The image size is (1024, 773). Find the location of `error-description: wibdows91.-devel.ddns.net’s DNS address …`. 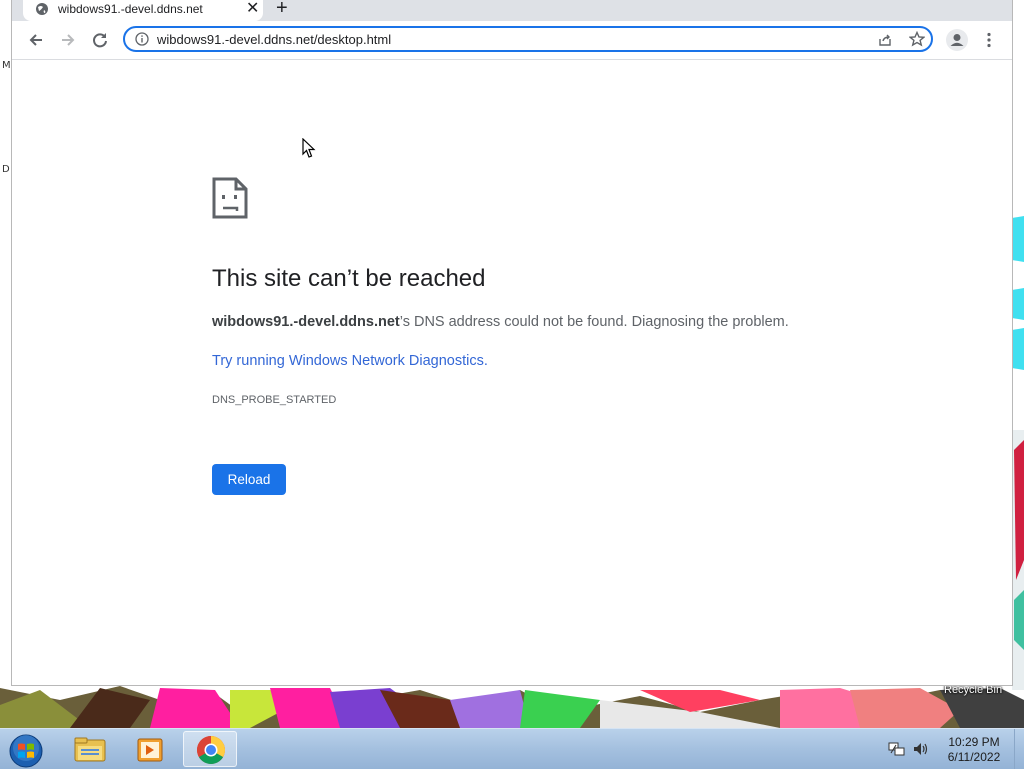

error-description: wibdows91.-devel.ddns.net’s DNS address … is located at coordinates (500, 322).